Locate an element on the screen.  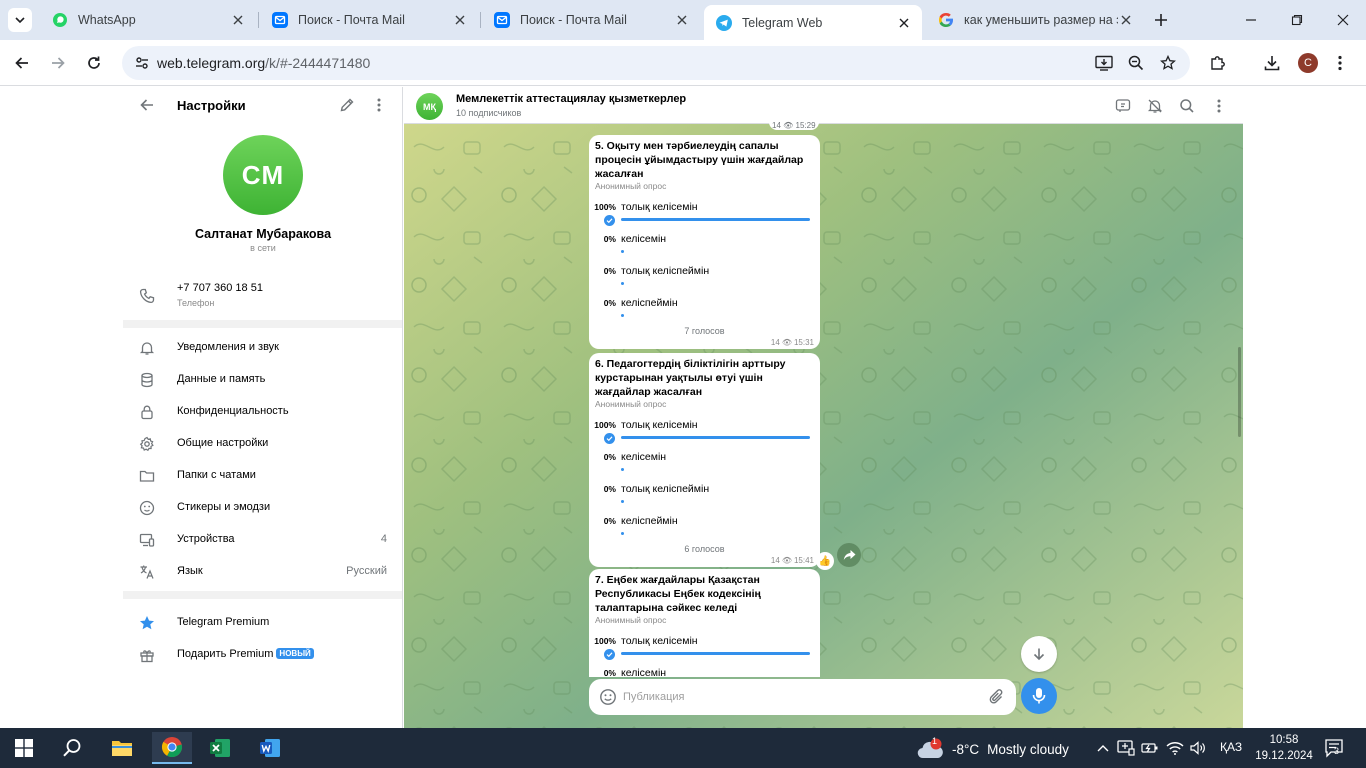
comments-button is located at coordinates (1123, 106).